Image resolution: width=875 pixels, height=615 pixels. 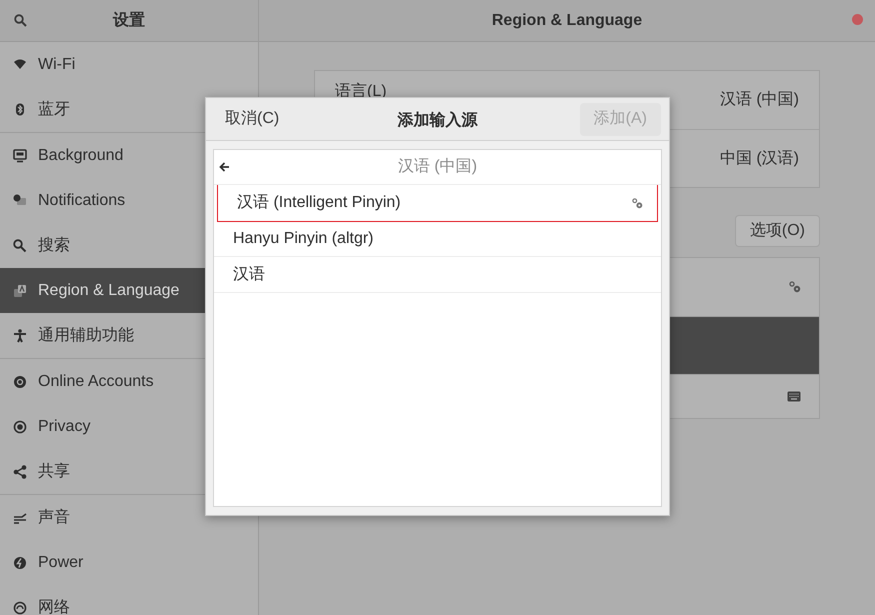 I want to click on sidebar-item: Background, so click(x=129, y=155).